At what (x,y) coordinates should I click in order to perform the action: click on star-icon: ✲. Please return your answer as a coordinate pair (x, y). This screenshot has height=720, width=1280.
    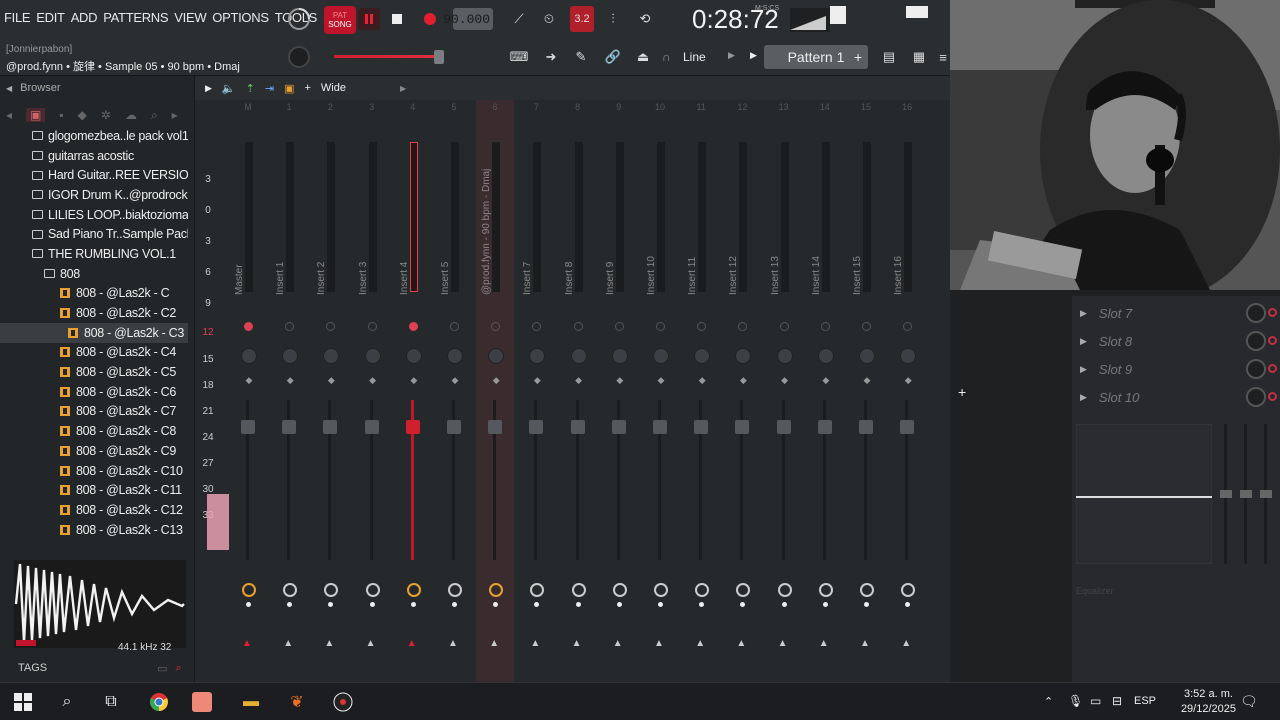
    Looking at the image, I should click on (106, 115).